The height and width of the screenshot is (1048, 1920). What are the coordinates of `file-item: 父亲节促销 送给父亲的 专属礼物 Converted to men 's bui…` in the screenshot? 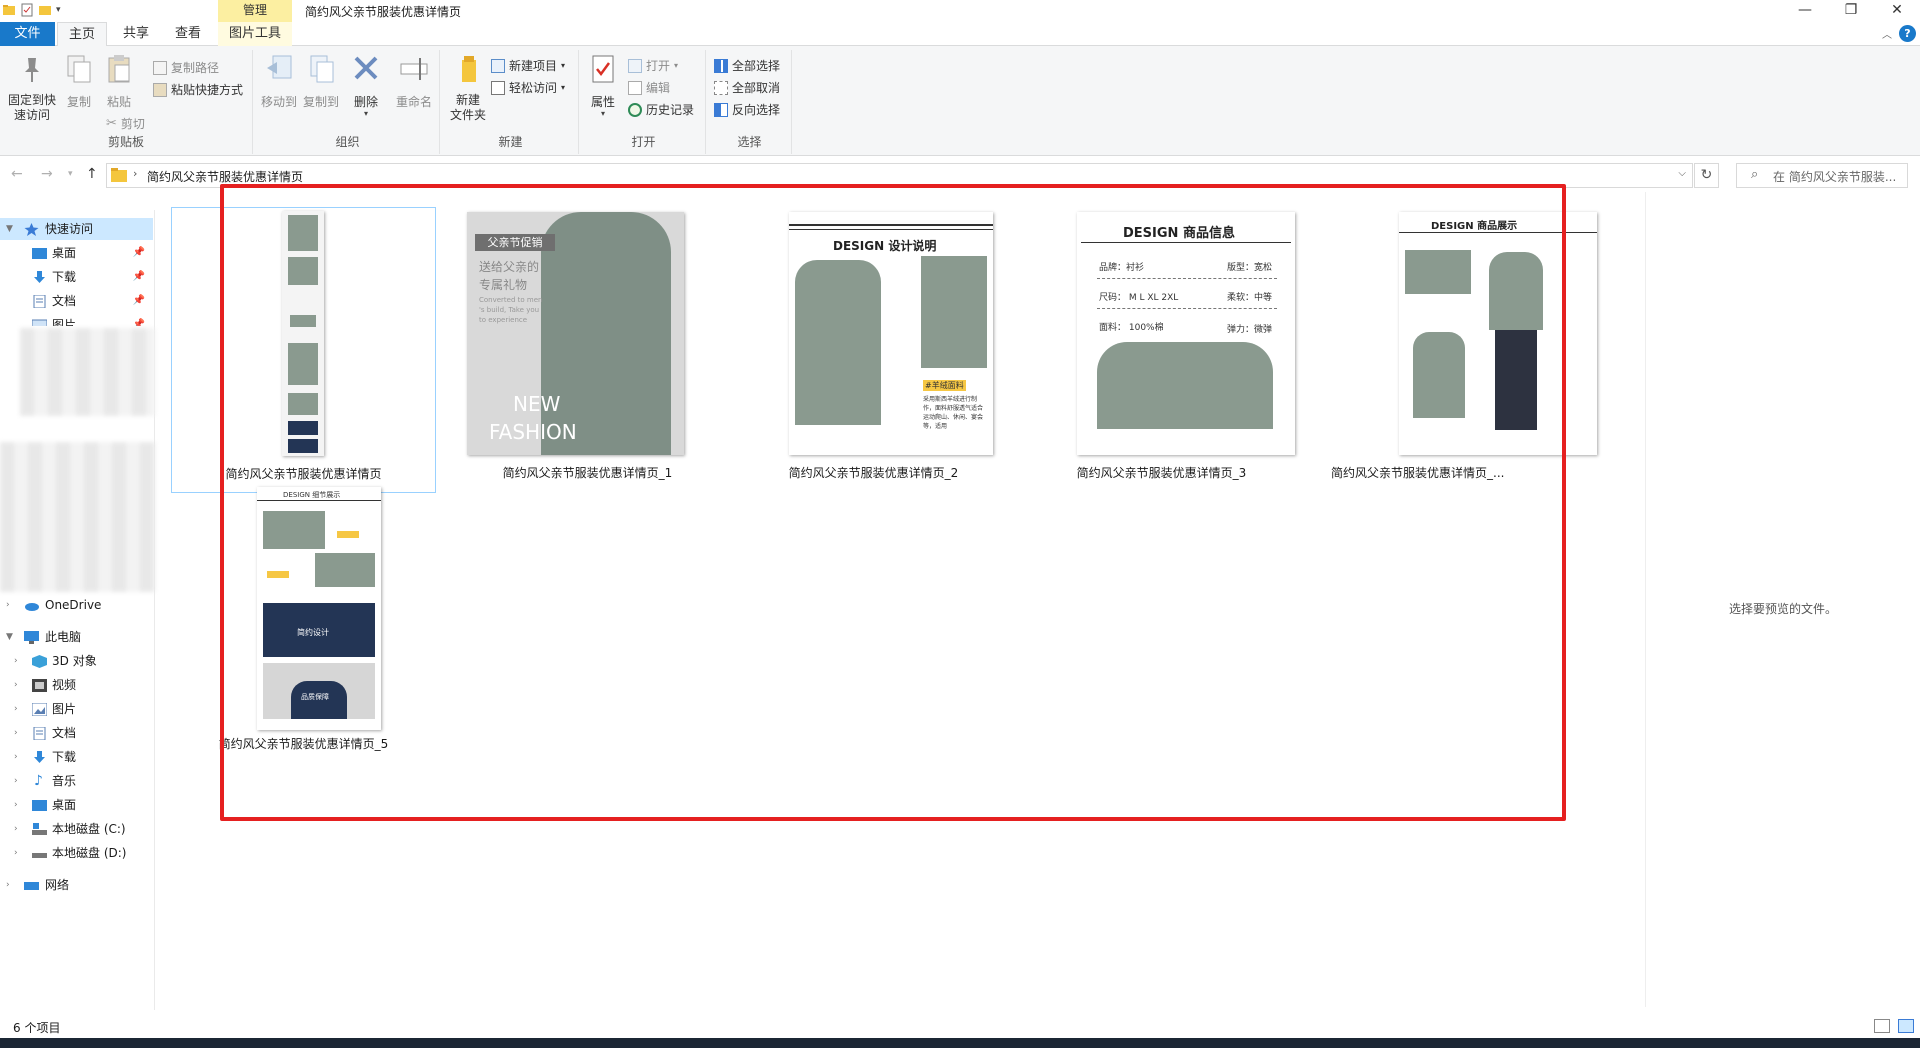 It's located at (587, 350).